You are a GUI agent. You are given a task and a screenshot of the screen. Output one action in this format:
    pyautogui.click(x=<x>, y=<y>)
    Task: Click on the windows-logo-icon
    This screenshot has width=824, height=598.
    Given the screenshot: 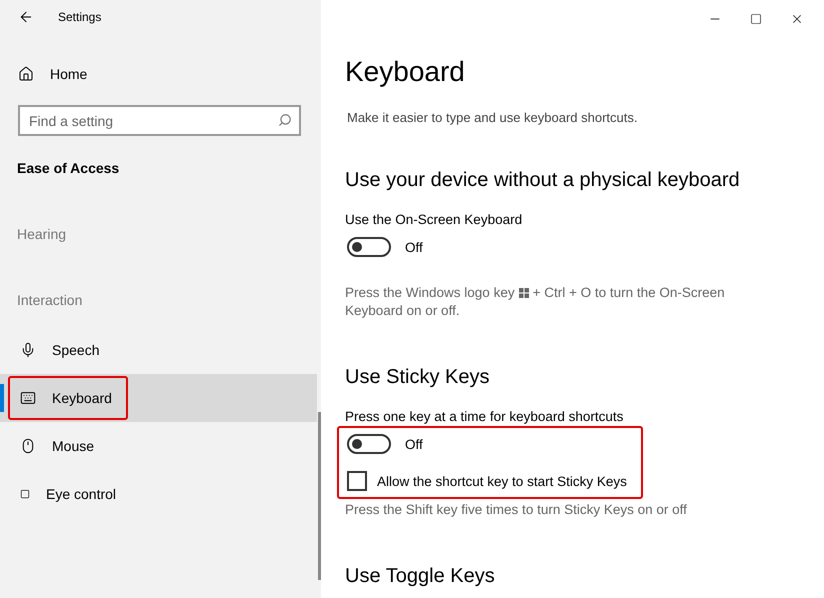 What is the action you would take?
    pyautogui.click(x=523, y=293)
    